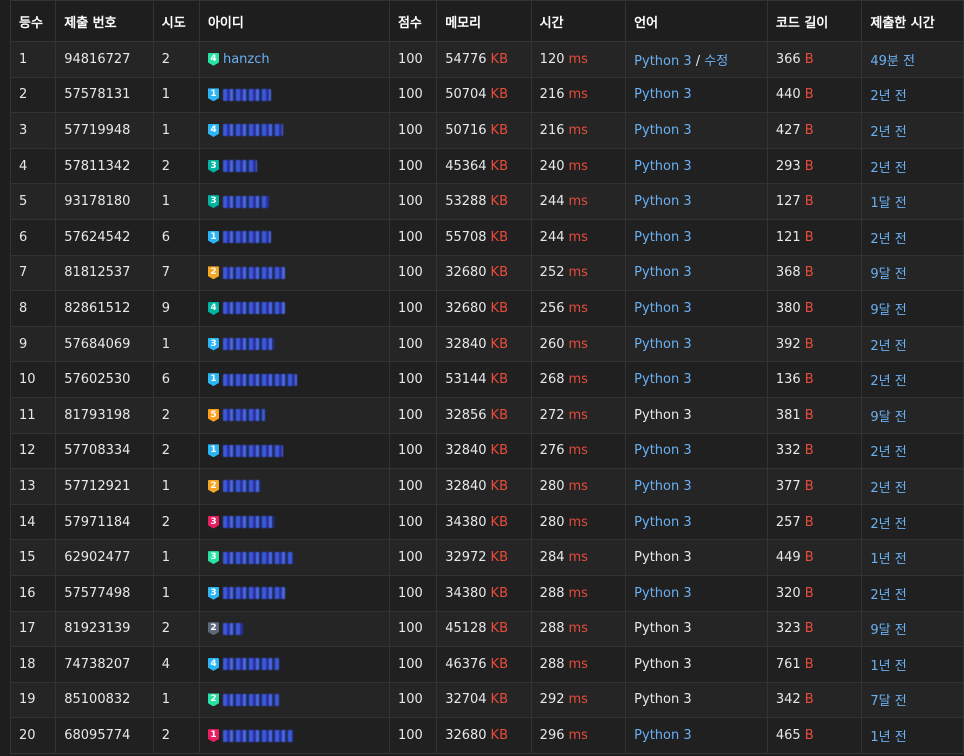 The height and width of the screenshot is (756, 964). Describe the element at coordinates (294, 451) in the screenshot. I see `cell-user-id: 1` at that location.